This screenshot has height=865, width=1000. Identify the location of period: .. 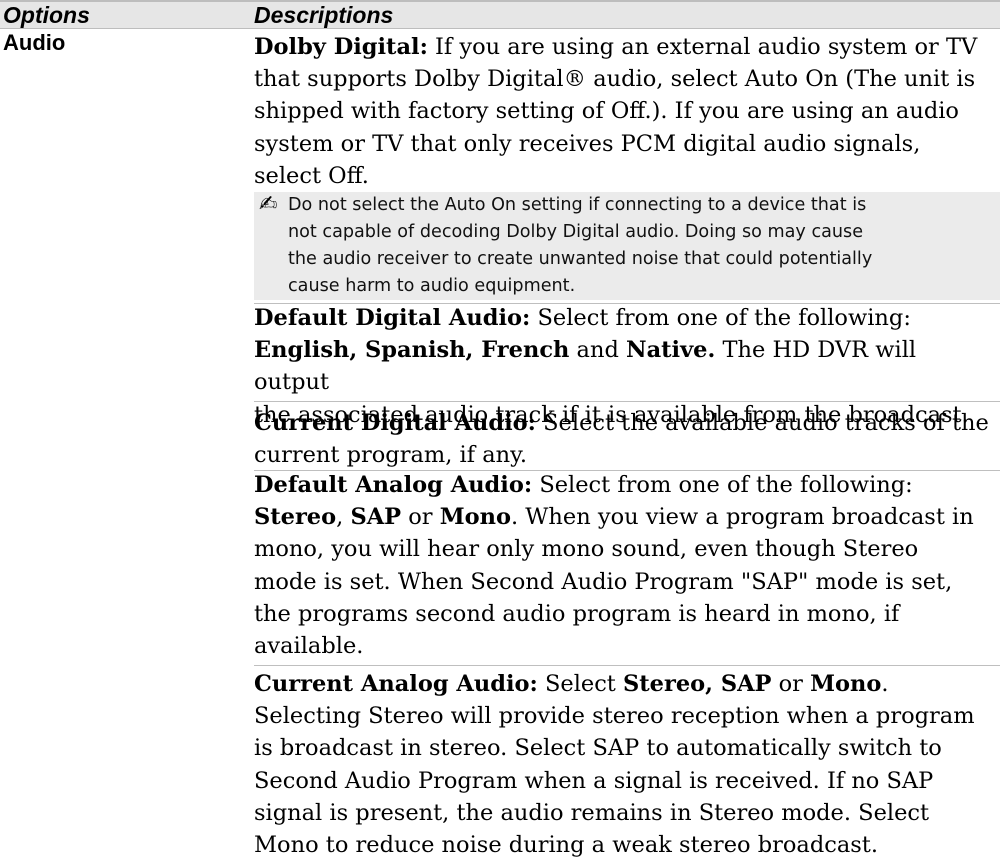
(885, 684).